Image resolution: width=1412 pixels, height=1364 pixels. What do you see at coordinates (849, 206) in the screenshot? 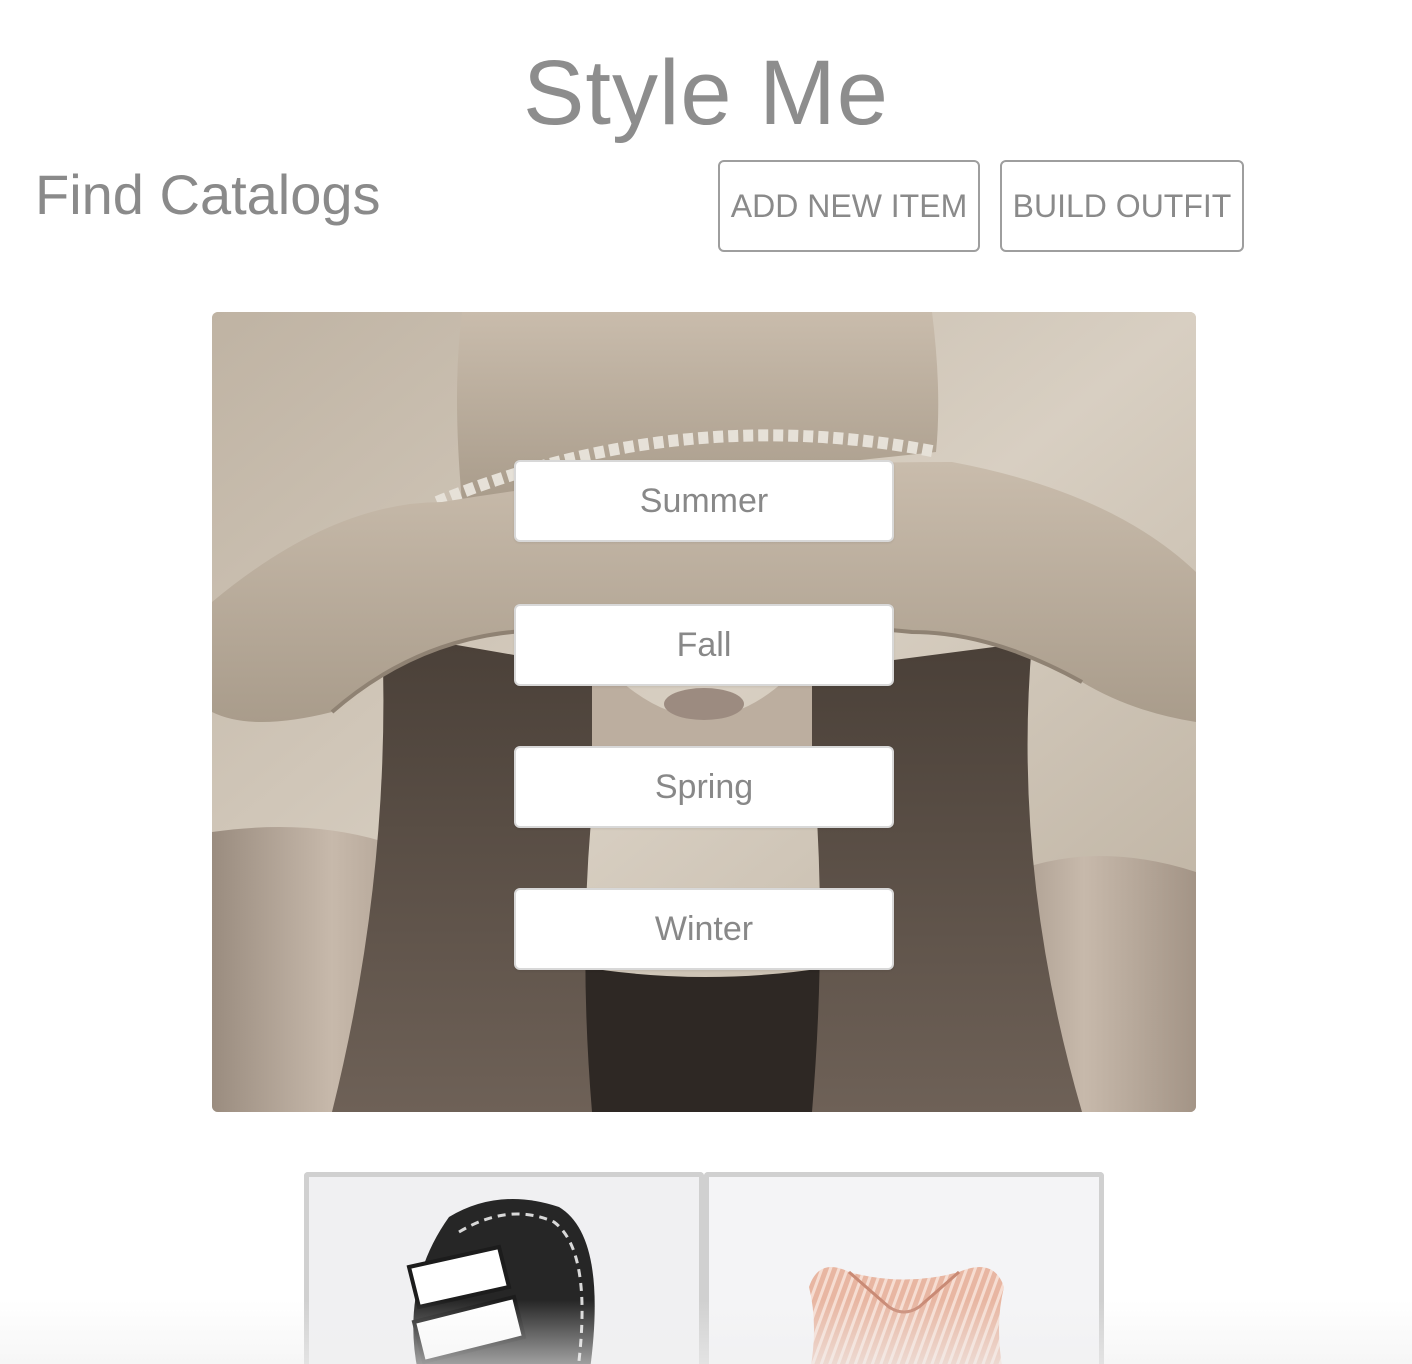
I see `add-new-item-button: ADD NEW ITEM` at bounding box center [849, 206].